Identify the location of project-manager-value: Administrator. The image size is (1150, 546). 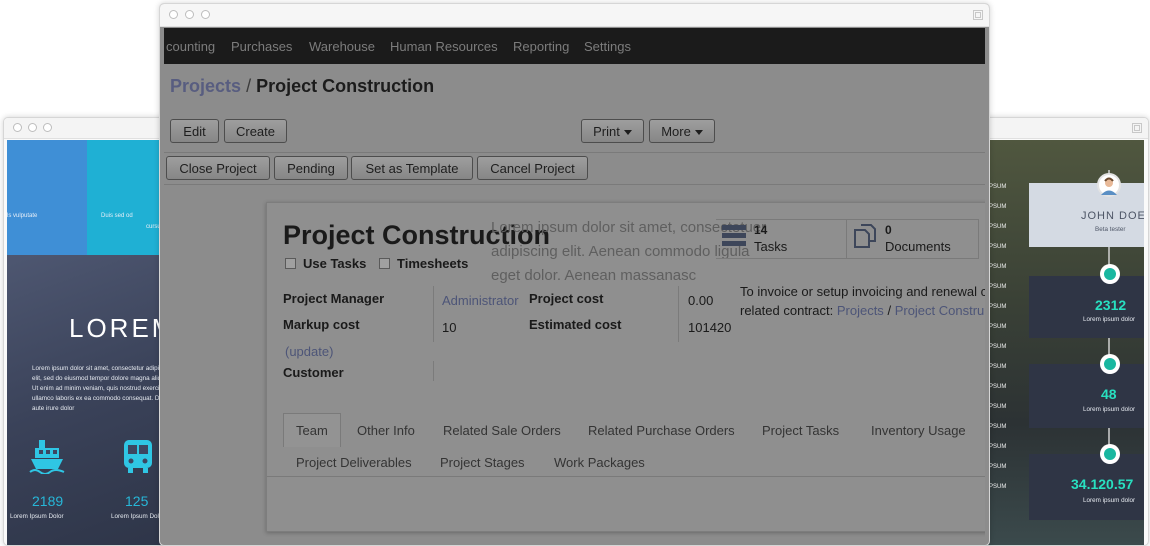
(480, 300).